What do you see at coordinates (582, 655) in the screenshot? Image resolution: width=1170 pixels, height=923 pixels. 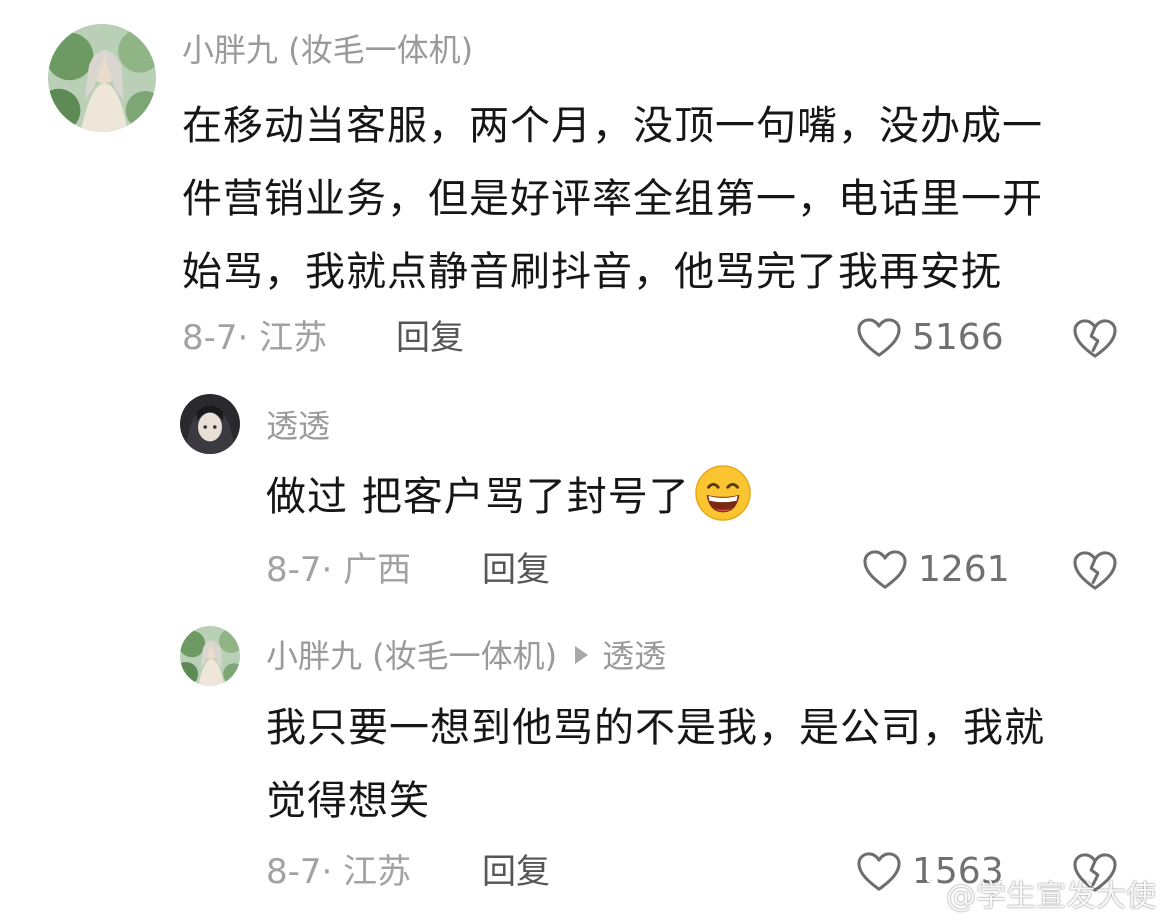 I see `triangle-right-icon` at bounding box center [582, 655].